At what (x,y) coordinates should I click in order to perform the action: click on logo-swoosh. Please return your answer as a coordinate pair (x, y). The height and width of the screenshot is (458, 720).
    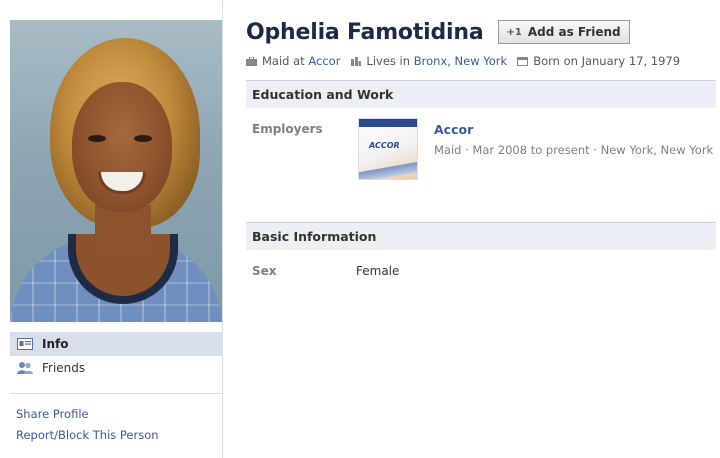
    Looking at the image, I should click on (388, 169).